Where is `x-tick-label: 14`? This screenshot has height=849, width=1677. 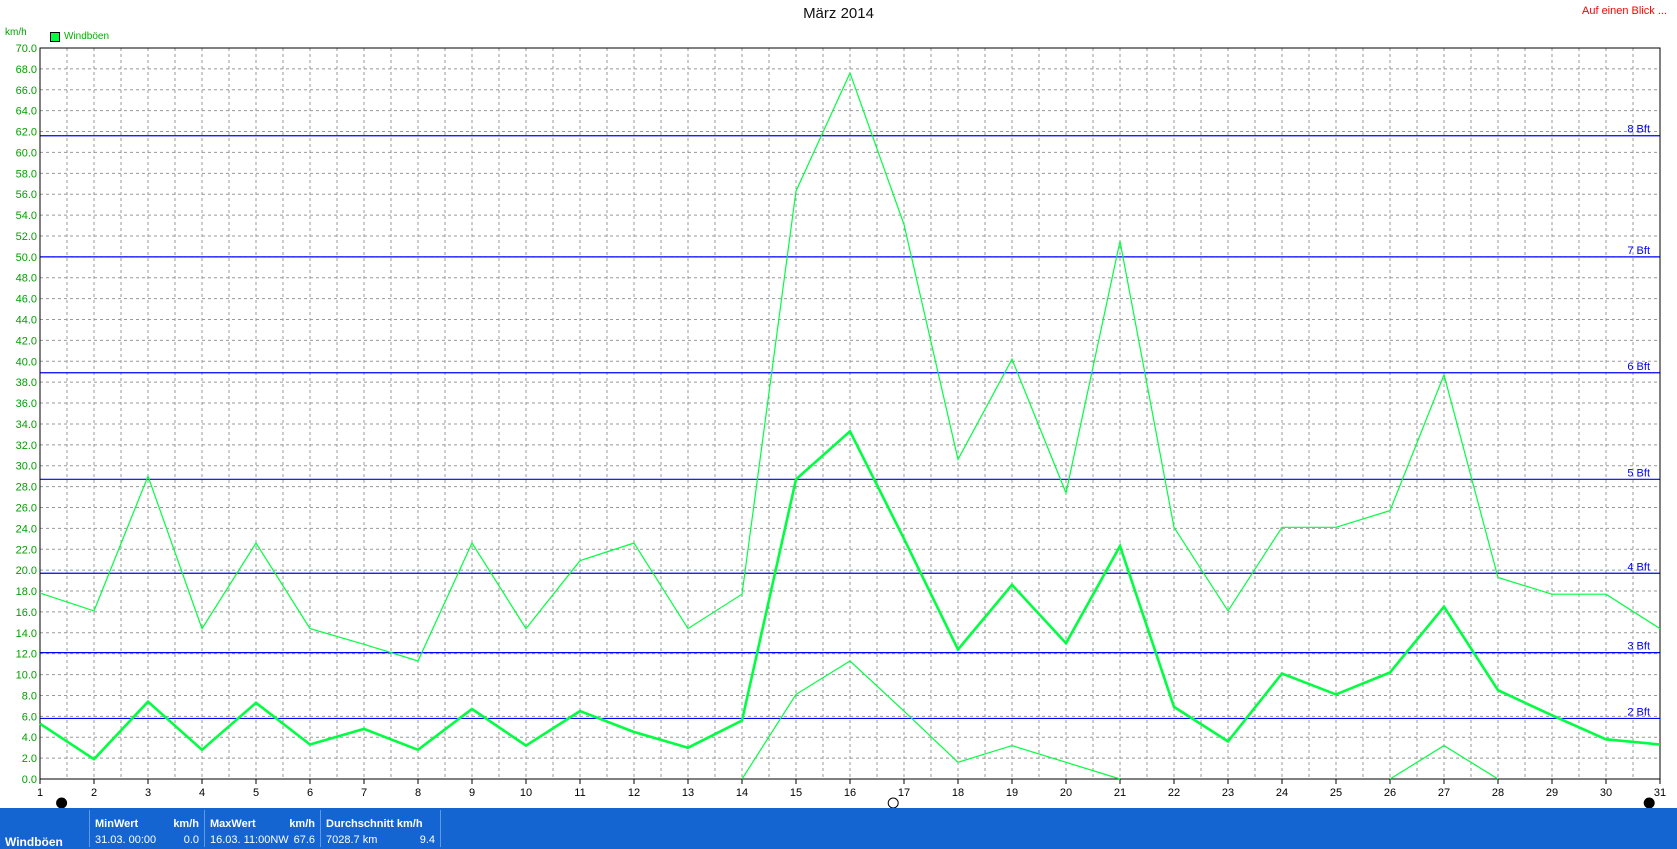 x-tick-label: 14 is located at coordinates (742, 793).